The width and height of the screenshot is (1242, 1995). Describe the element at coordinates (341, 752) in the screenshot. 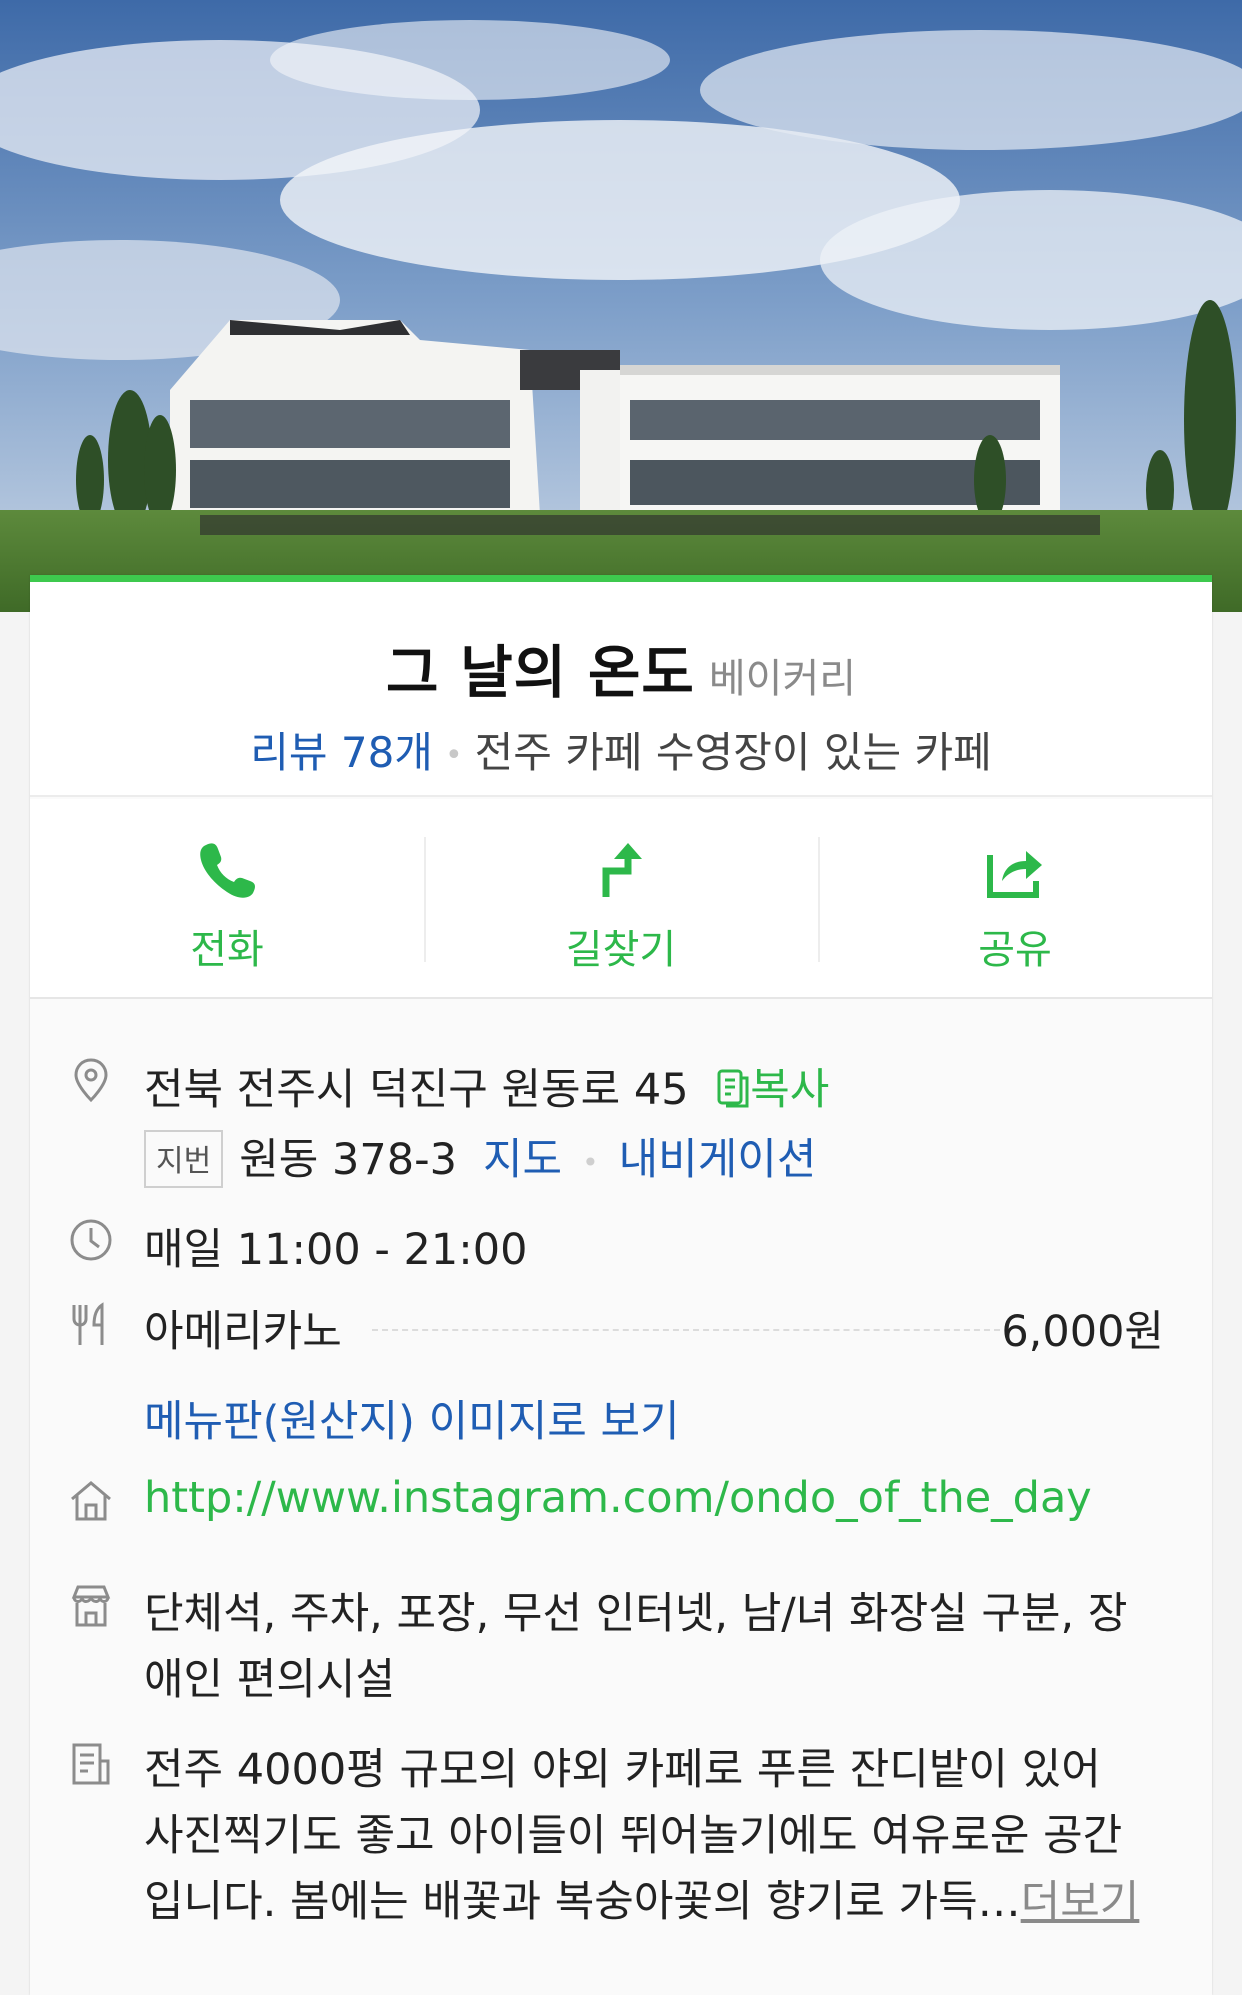

I see `review-count-link: 리뷰 78개` at that location.